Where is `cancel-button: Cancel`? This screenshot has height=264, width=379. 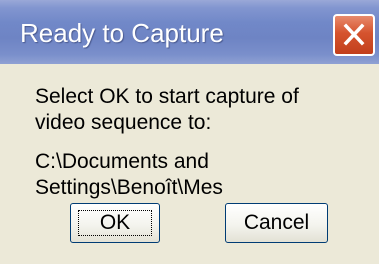
cancel-button: Cancel is located at coordinates (276, 223).